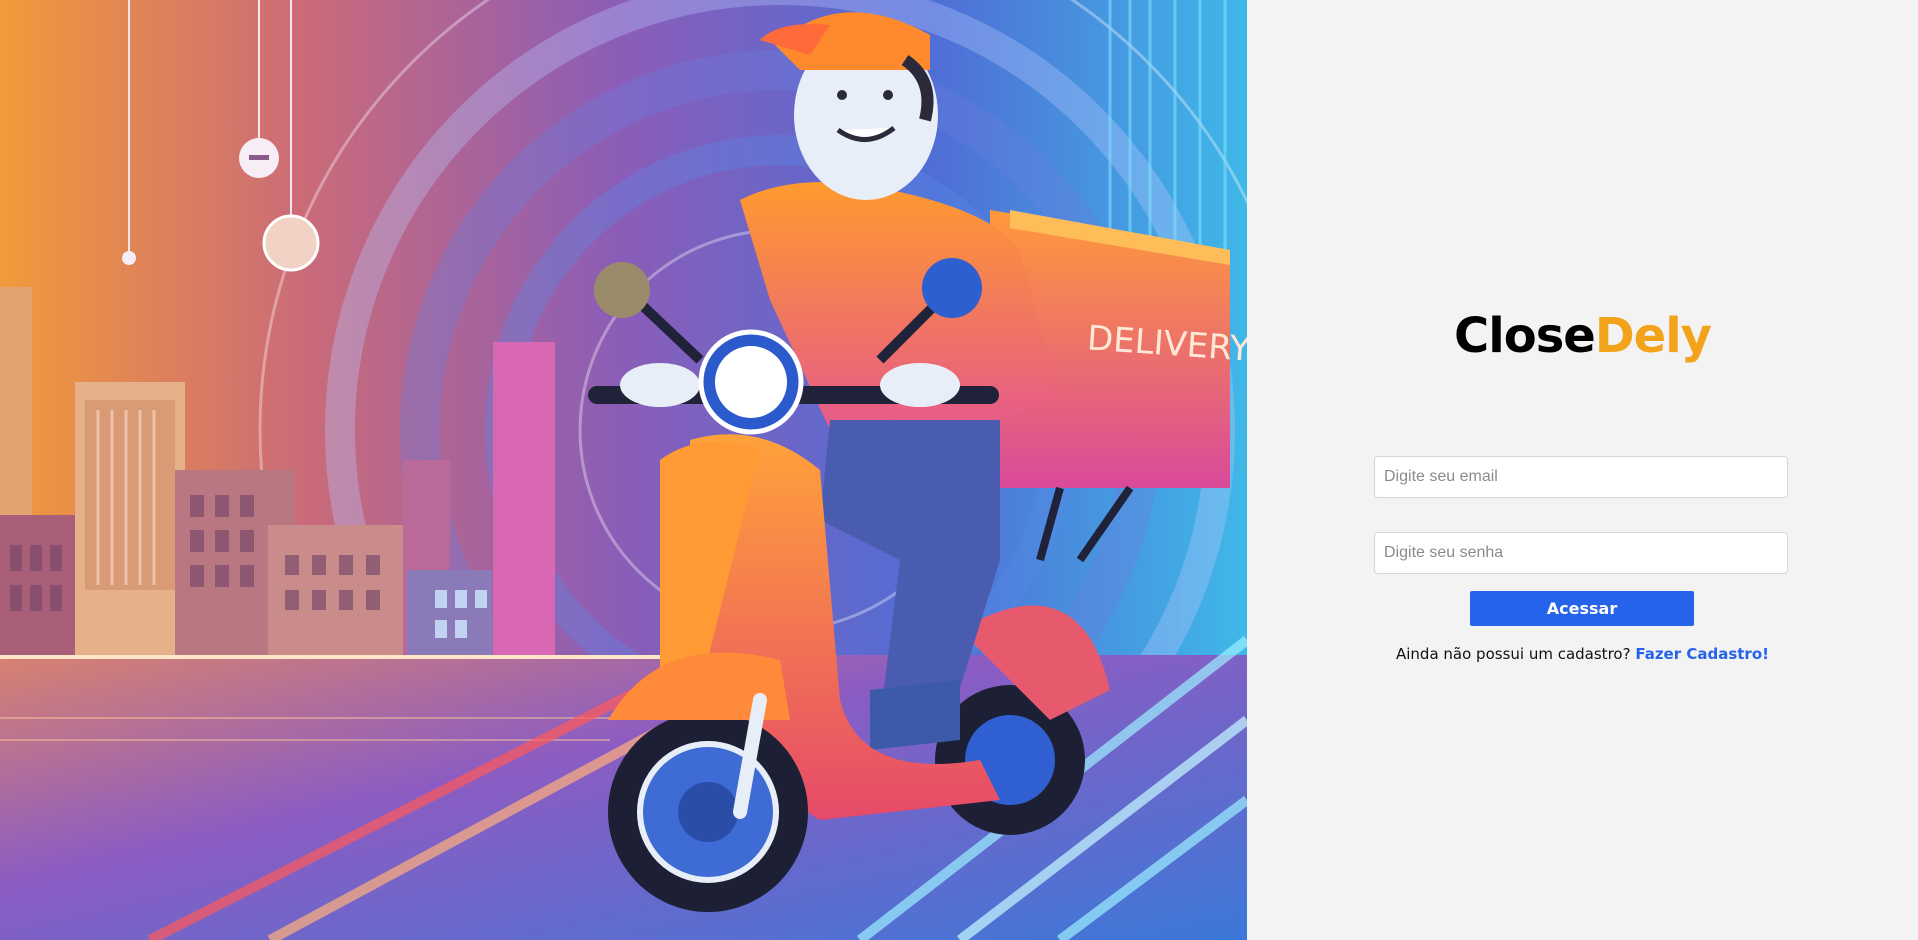 The height and width of the screenshot is (940, 1918). I want to click on login-button: Acessar, so click(1582, 608).